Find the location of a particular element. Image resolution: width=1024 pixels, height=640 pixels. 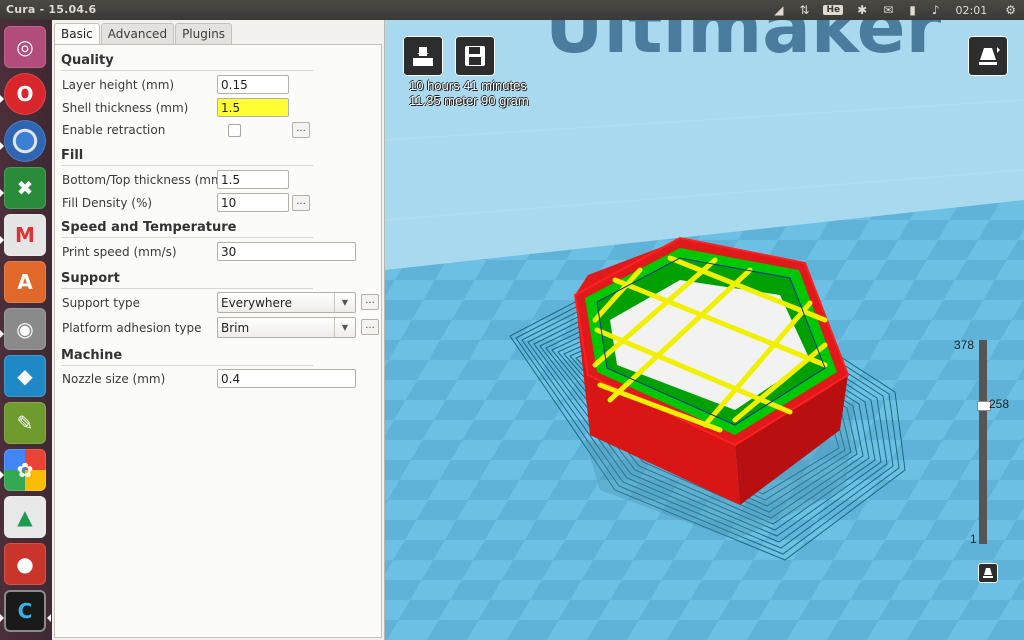

save-icon is located at coordinates (475, 56).